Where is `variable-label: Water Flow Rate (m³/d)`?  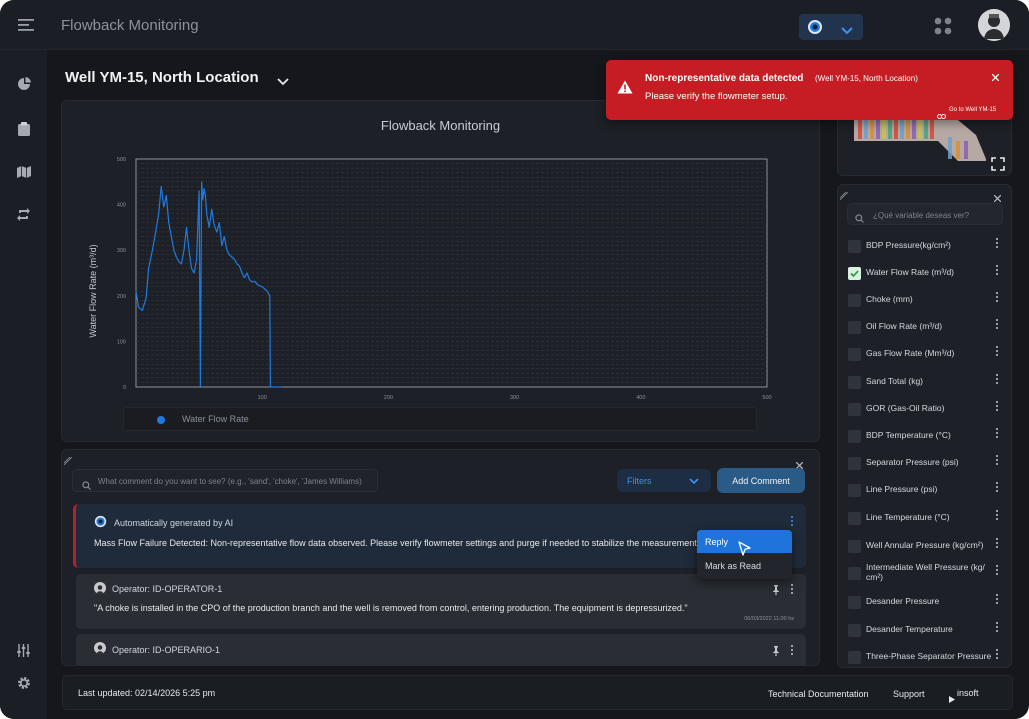
variable-label: Water Flow Rate (m³/d) is located at coordinates (910, 272).